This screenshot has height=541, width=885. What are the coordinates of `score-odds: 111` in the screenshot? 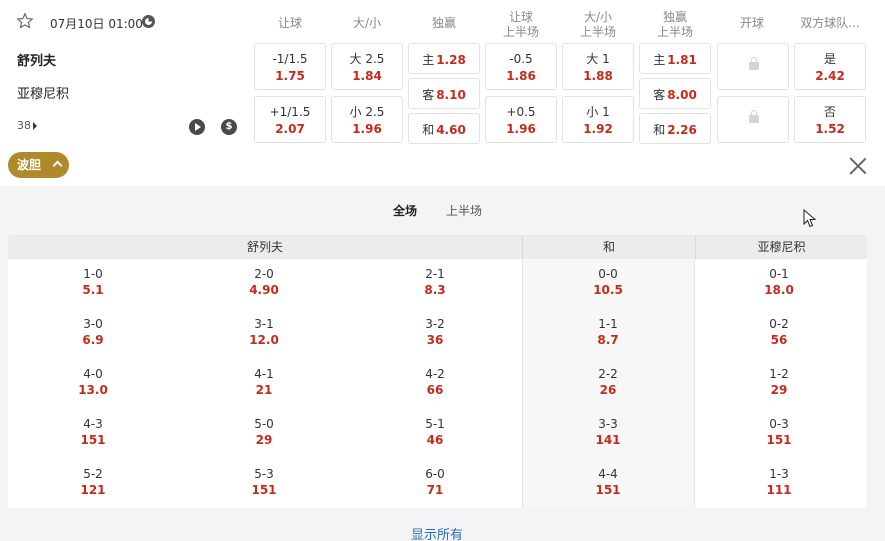 It's located at (779, 490).